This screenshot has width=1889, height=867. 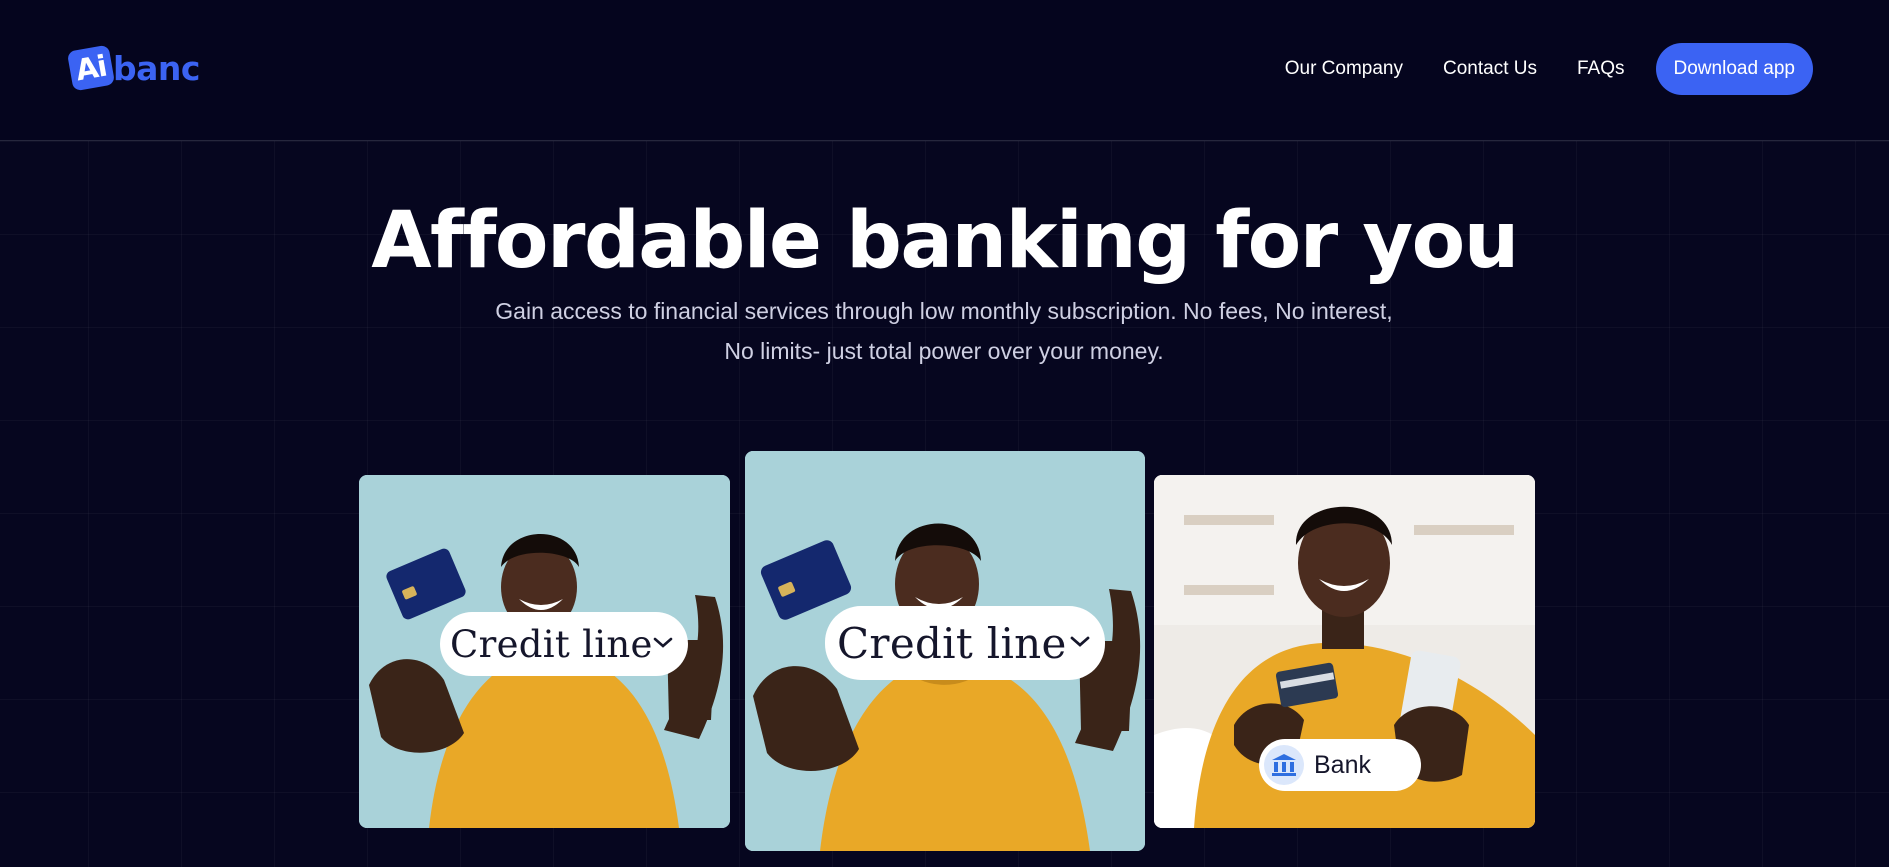 I want to click on bank-pill: Bank, so click(x=1340, y=765).